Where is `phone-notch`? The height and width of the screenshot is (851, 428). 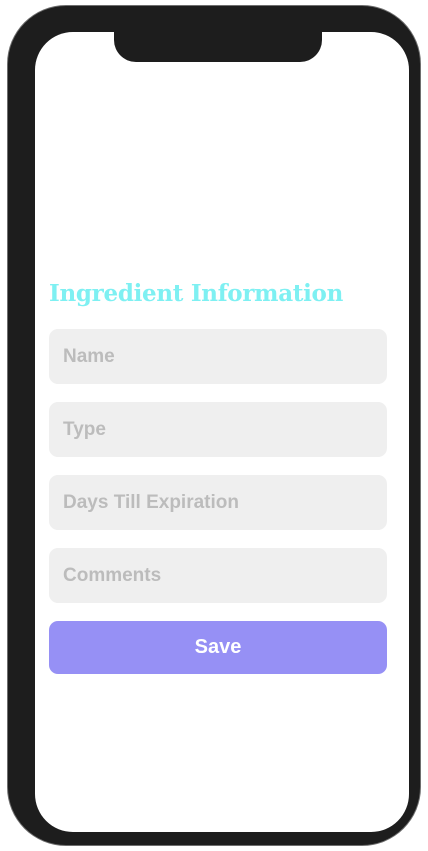
phone-notch is located at coordinates (218, 44).